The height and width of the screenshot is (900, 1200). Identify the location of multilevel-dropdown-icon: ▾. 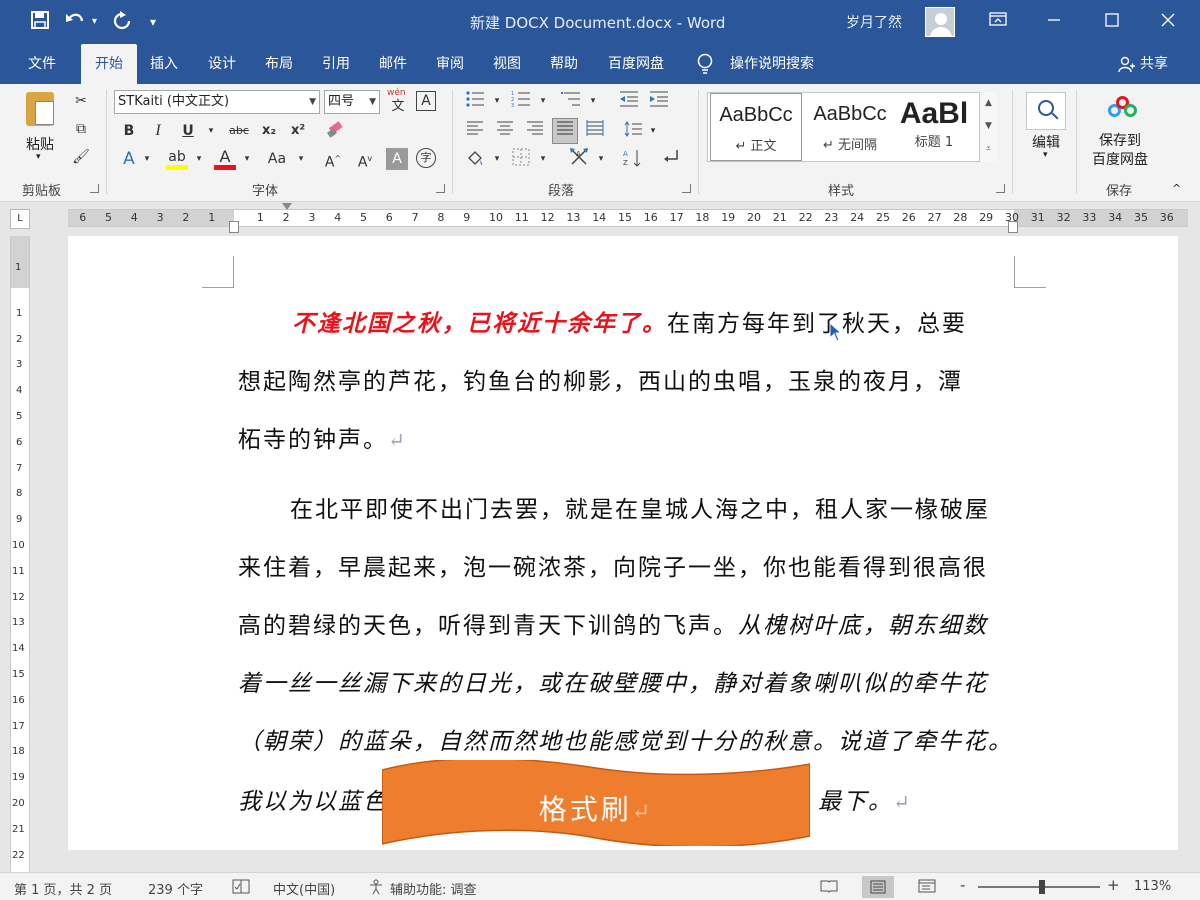
(593, 101).